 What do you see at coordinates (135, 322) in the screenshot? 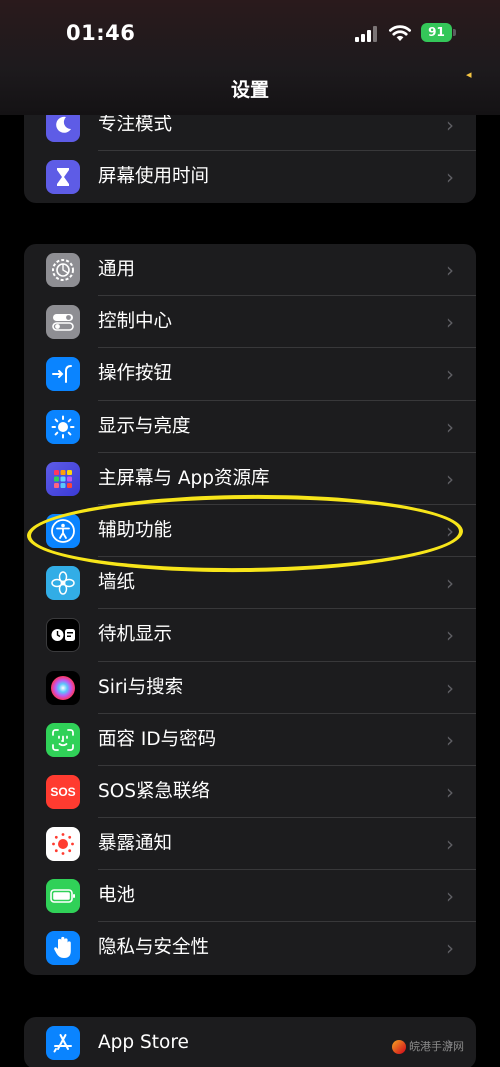
I see `settings-row-label: 控制中心` at bounding box center [135, 322].